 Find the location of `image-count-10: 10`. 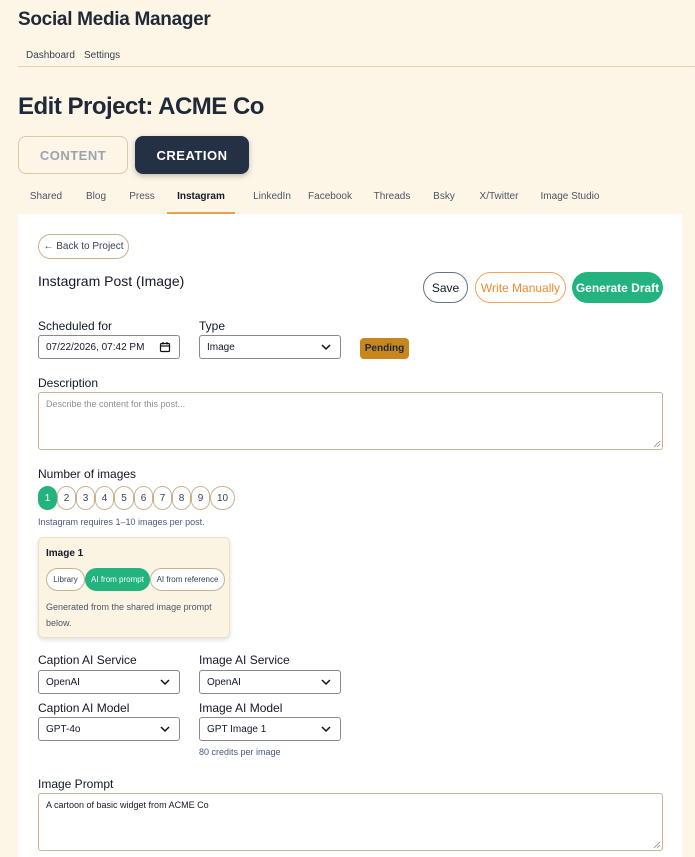

image-count-10: 10 is located at coordinates (222, 498).